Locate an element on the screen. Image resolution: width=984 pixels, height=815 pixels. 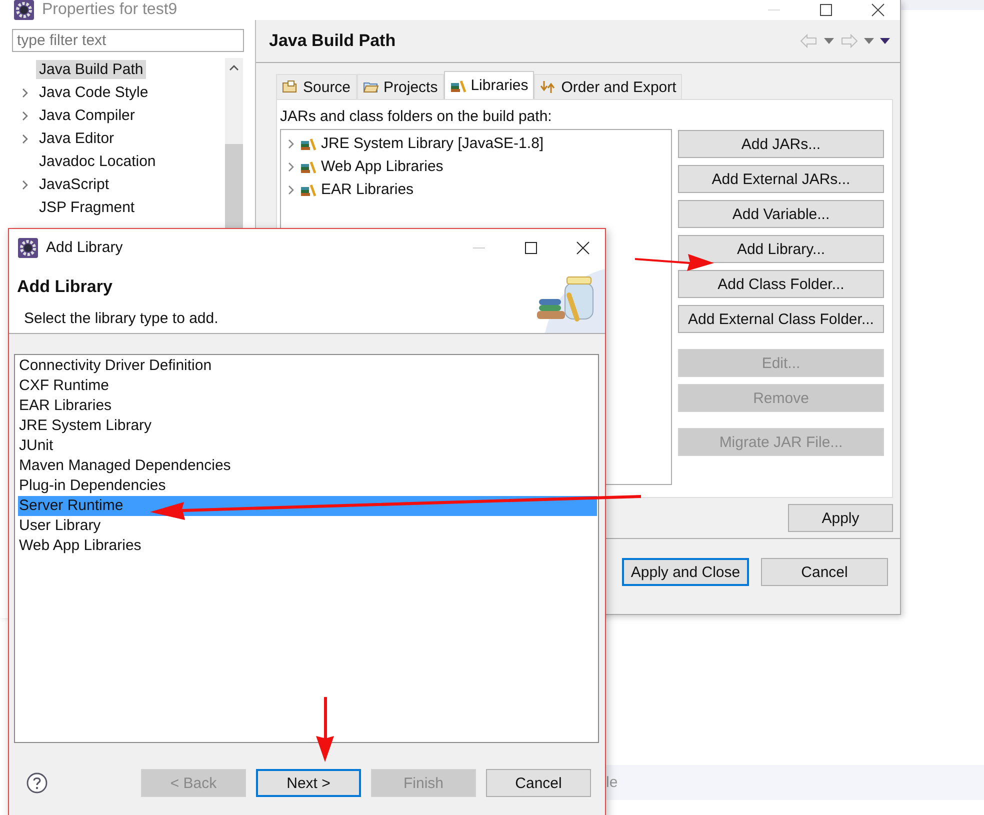
tab: Projects is located at coordinates (400, 86).